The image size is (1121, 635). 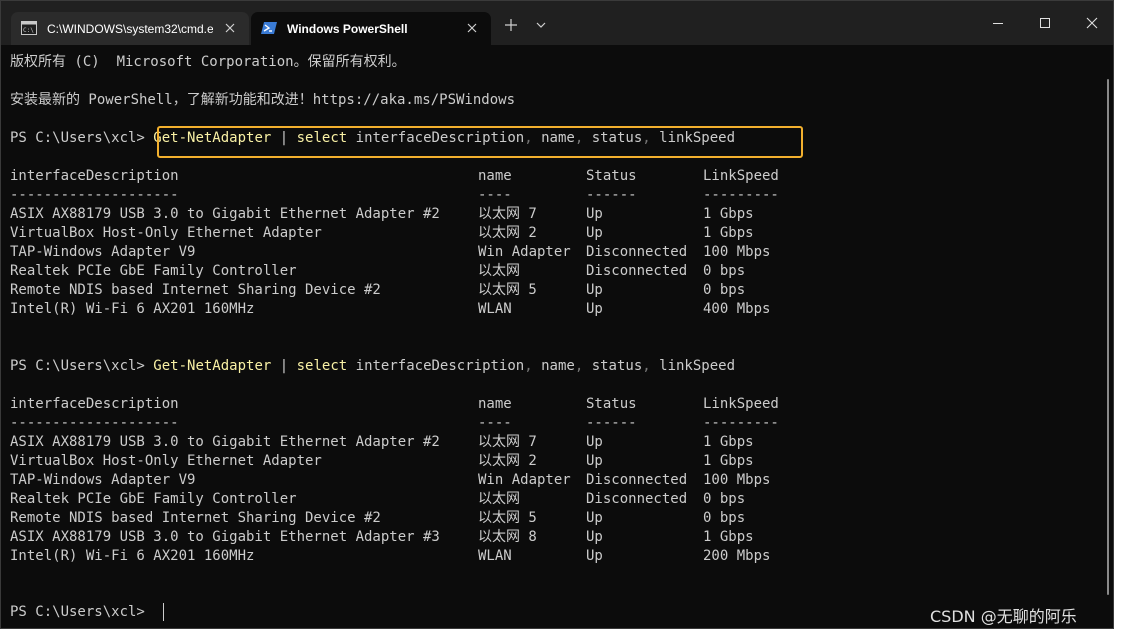 I want to click on copyright-line: 版权所有 (C) Microsoft Corporation。保留所有权利。, so click(x=208, y=62).